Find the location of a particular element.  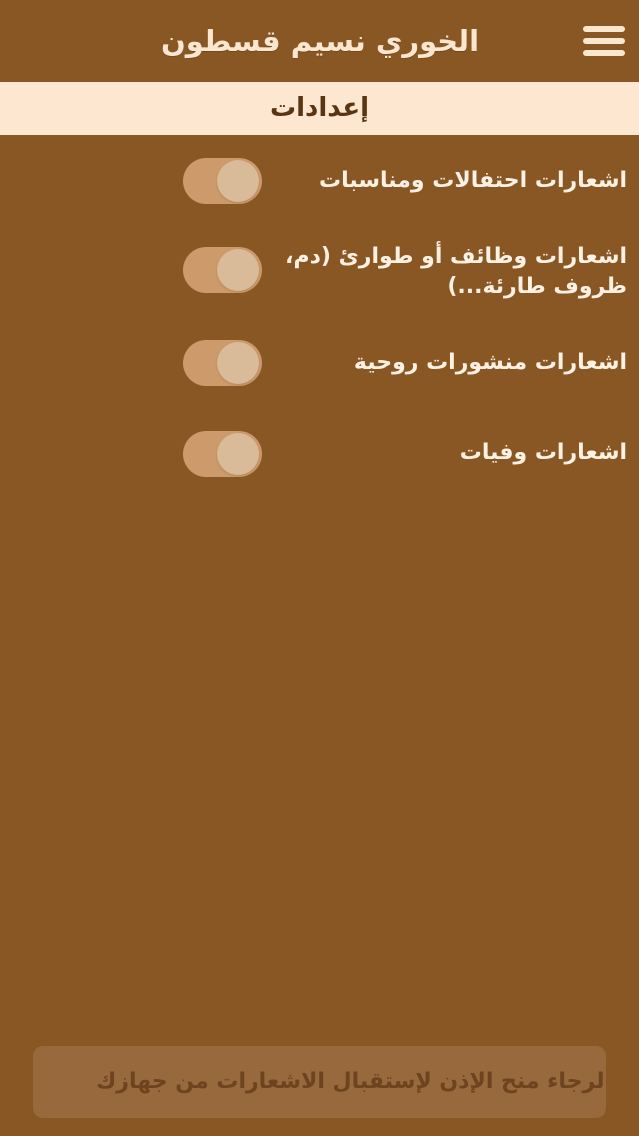

setting-label: اشعارات احتفالات ومناسبات is located at coordinates (473, 180).